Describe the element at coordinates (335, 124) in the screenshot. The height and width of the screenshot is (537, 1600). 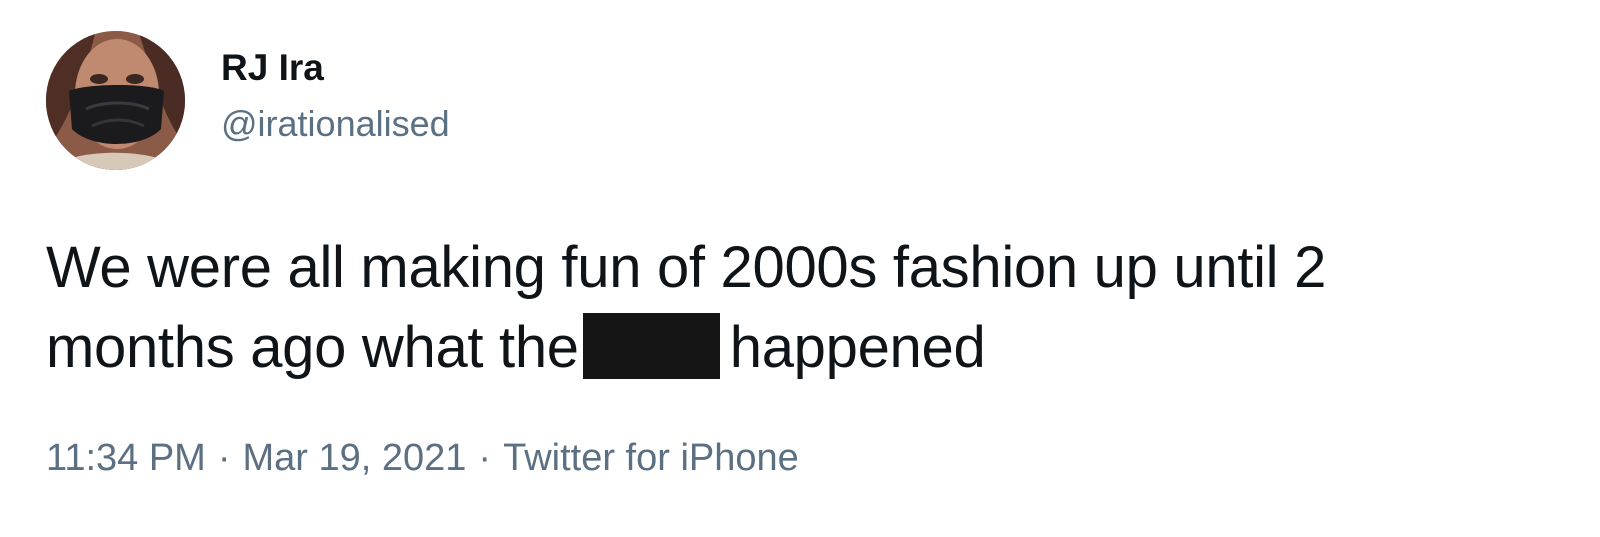
I see `author-handle: @irationalised` at that location.